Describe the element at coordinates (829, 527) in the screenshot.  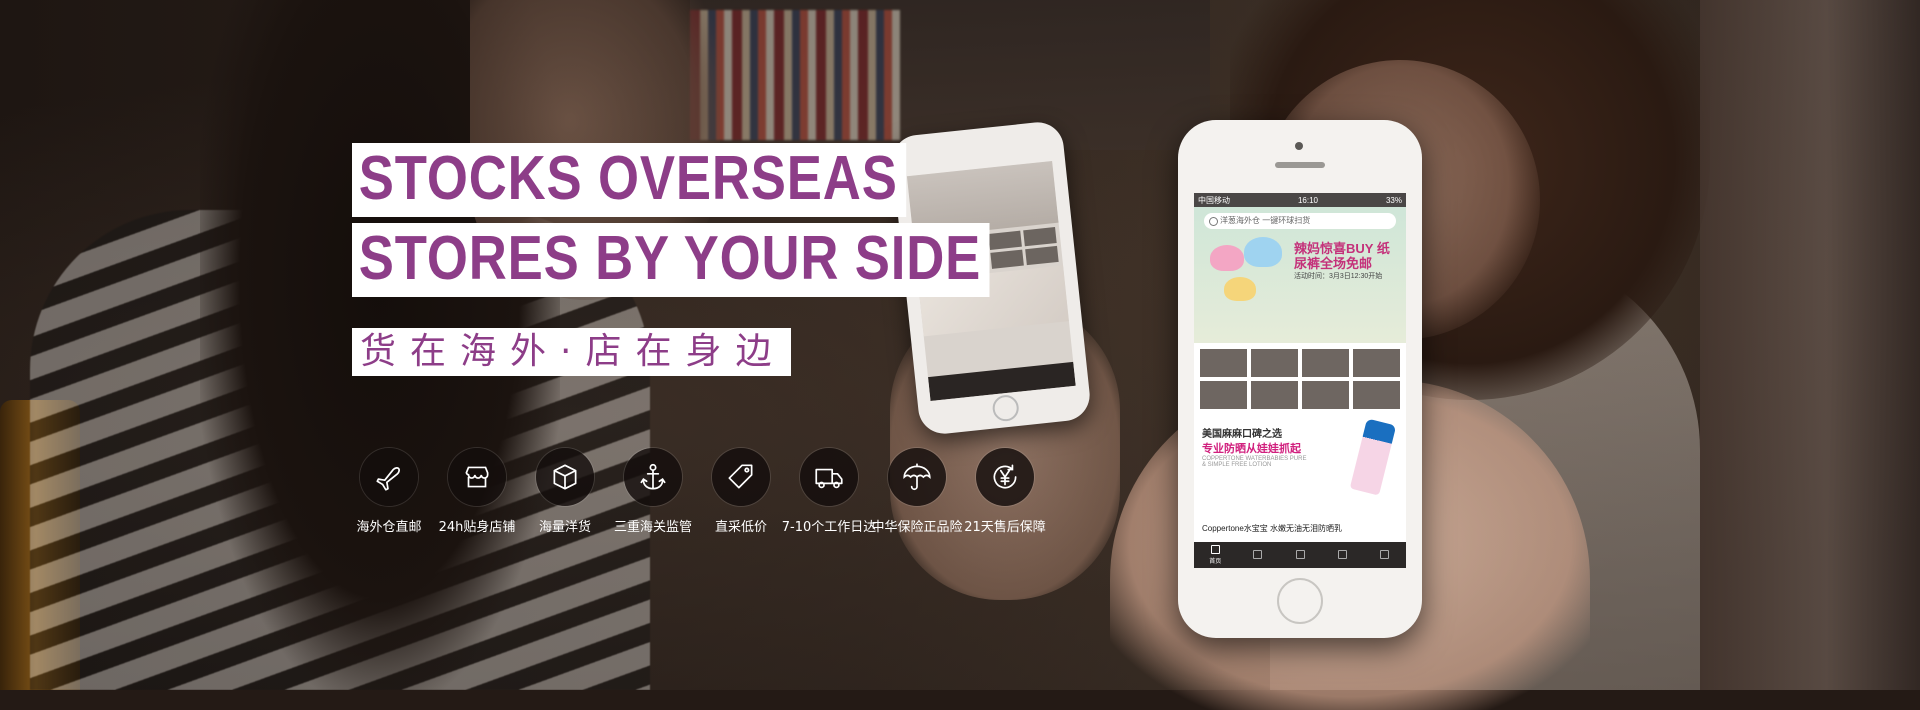
I see `feature-label: 7-10个工作日达` at that location.